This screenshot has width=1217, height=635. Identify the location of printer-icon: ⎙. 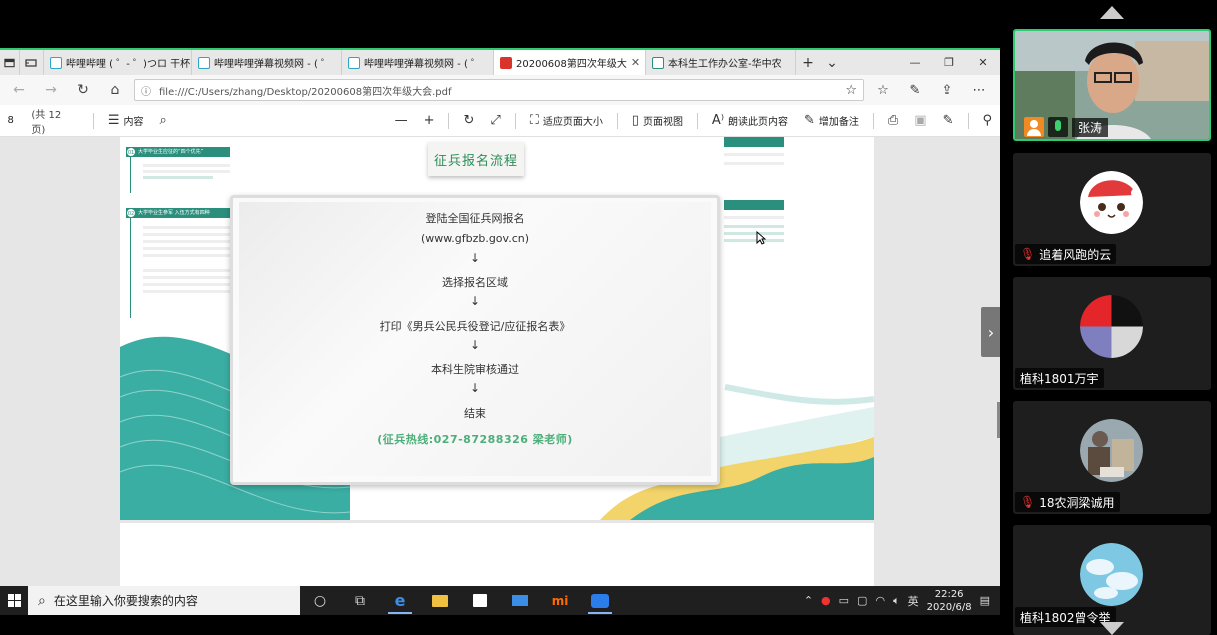
(893, 120).